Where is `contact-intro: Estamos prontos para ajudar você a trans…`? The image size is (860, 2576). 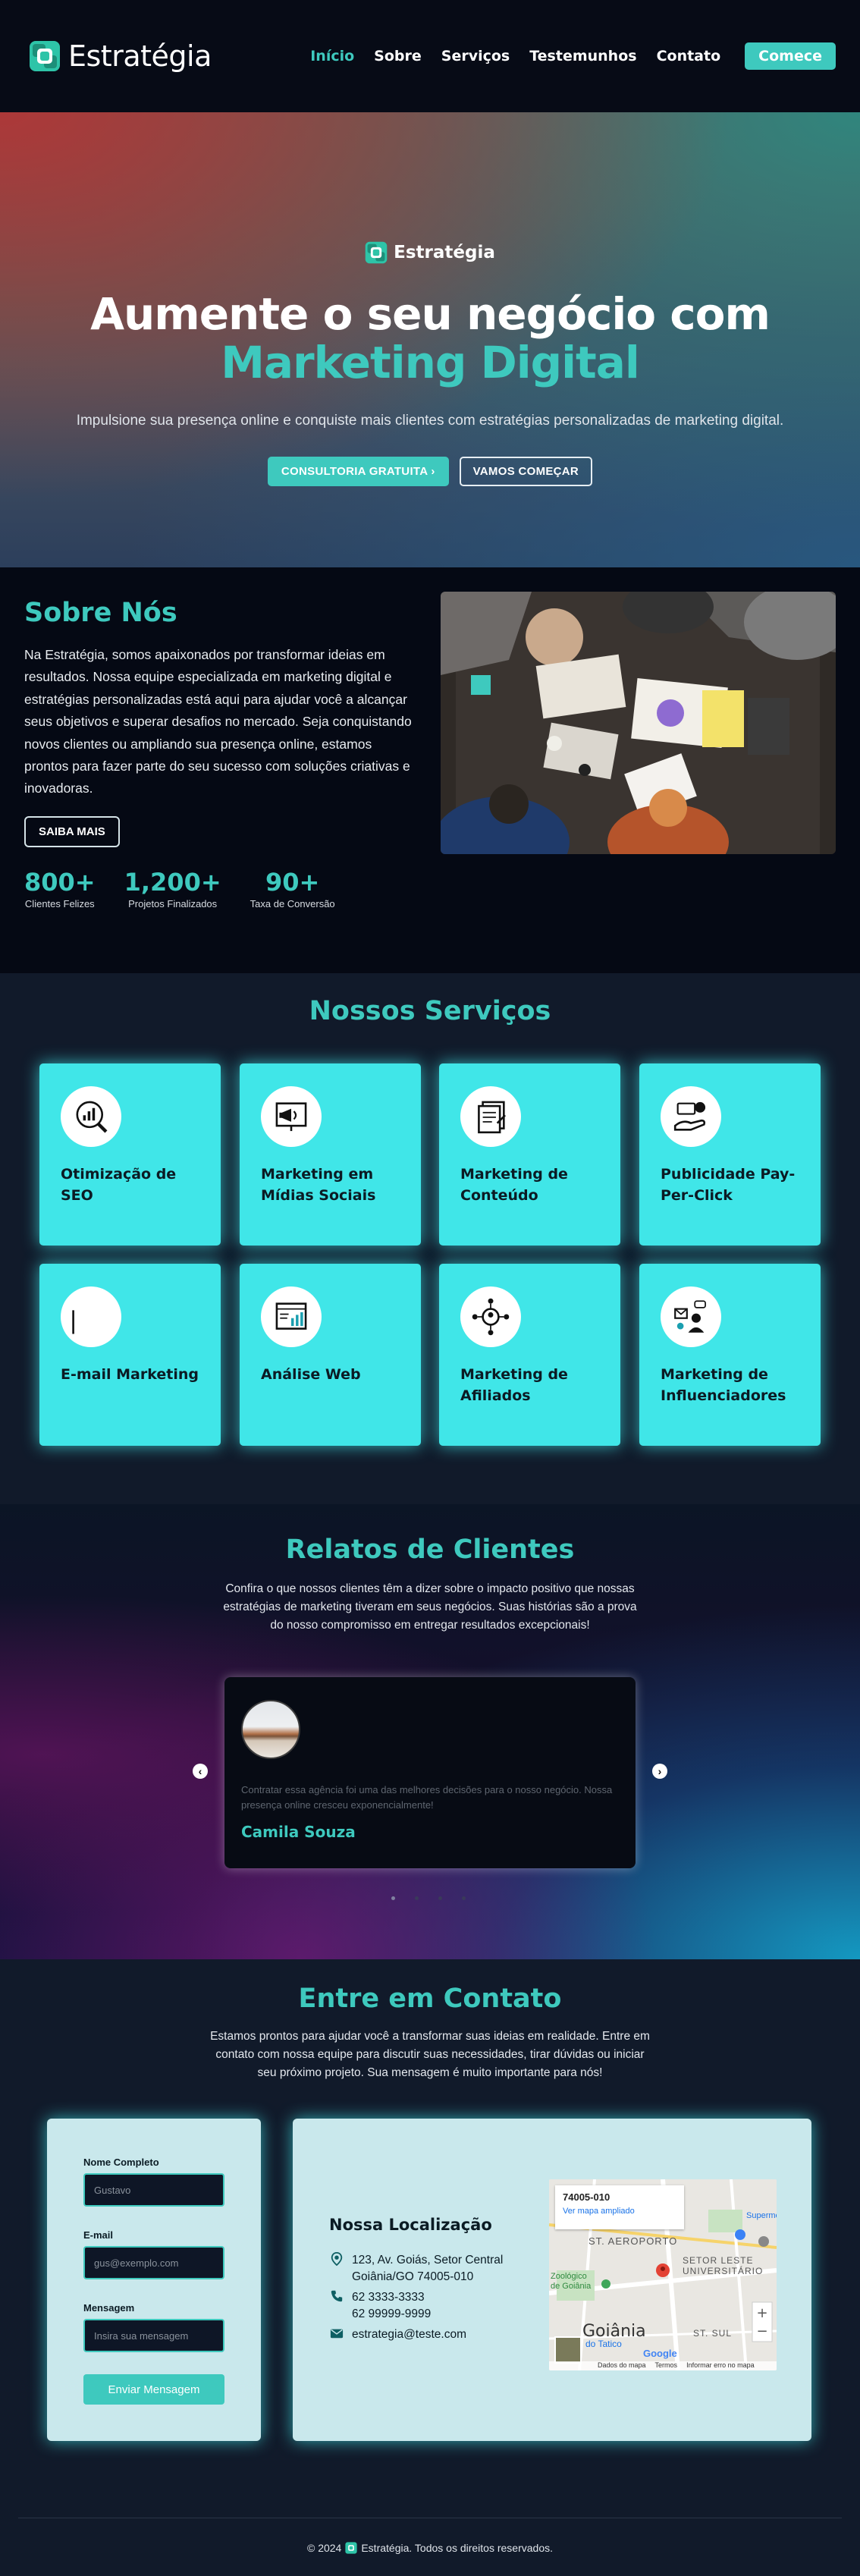
contact-intro: Estamos prontos para ajudar você a trans… is located at coordinates (430, 2054).